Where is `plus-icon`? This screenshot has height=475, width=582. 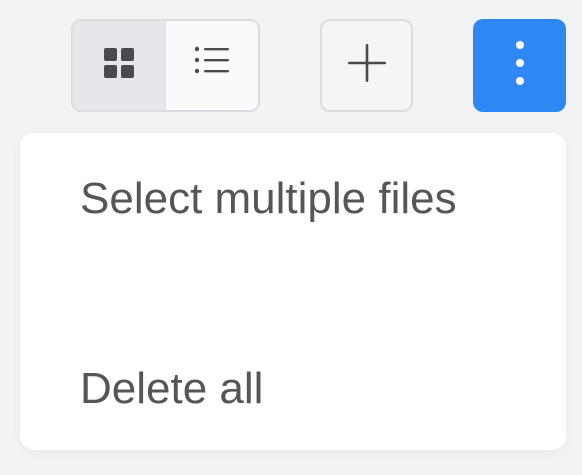
plus-icon is located at coordinates (367, 65).